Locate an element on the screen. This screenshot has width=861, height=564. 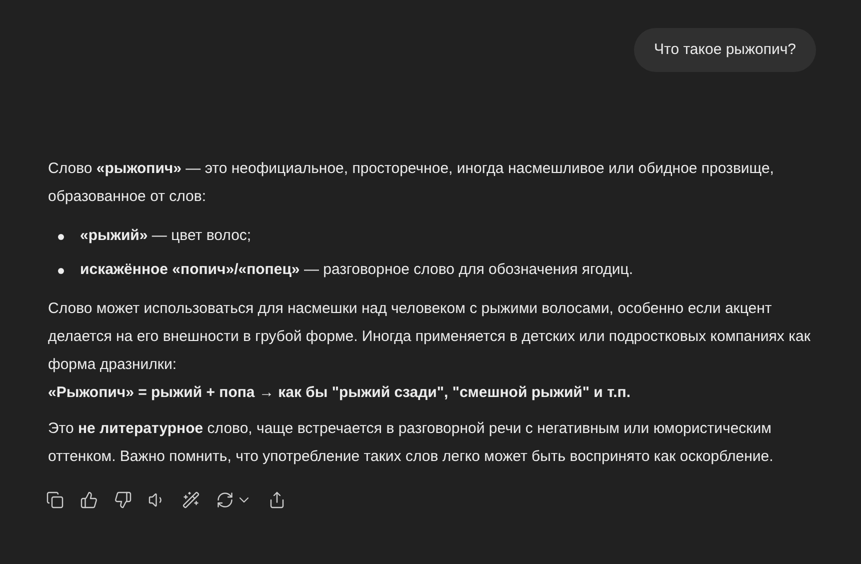
refresh-icon is located at coordinates (225, 500).